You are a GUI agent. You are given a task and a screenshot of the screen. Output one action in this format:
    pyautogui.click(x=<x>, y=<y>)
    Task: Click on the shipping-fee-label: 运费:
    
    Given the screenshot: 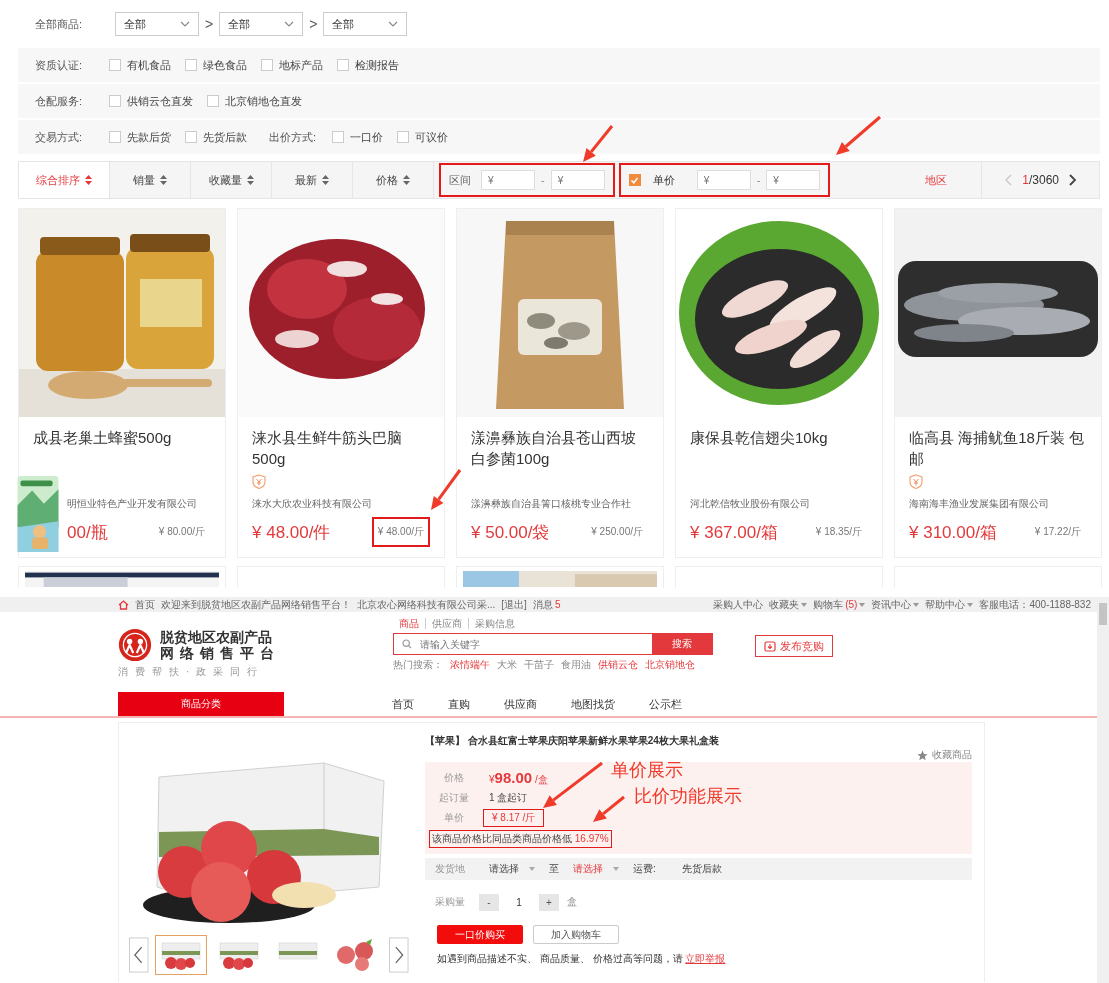 What is the action you would take?
    pyautogui.click(x=644, y=869)
    